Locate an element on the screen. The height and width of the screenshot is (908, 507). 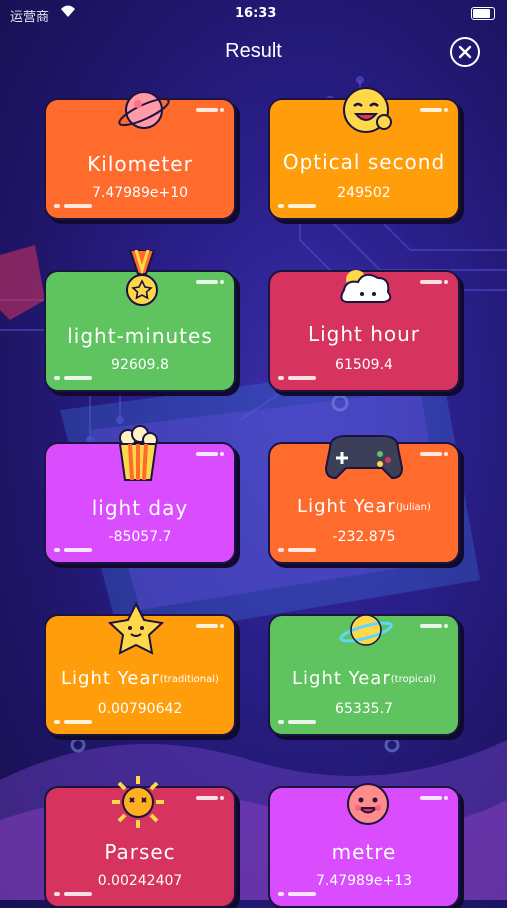
close-icon is located at coordinates (465, 52).